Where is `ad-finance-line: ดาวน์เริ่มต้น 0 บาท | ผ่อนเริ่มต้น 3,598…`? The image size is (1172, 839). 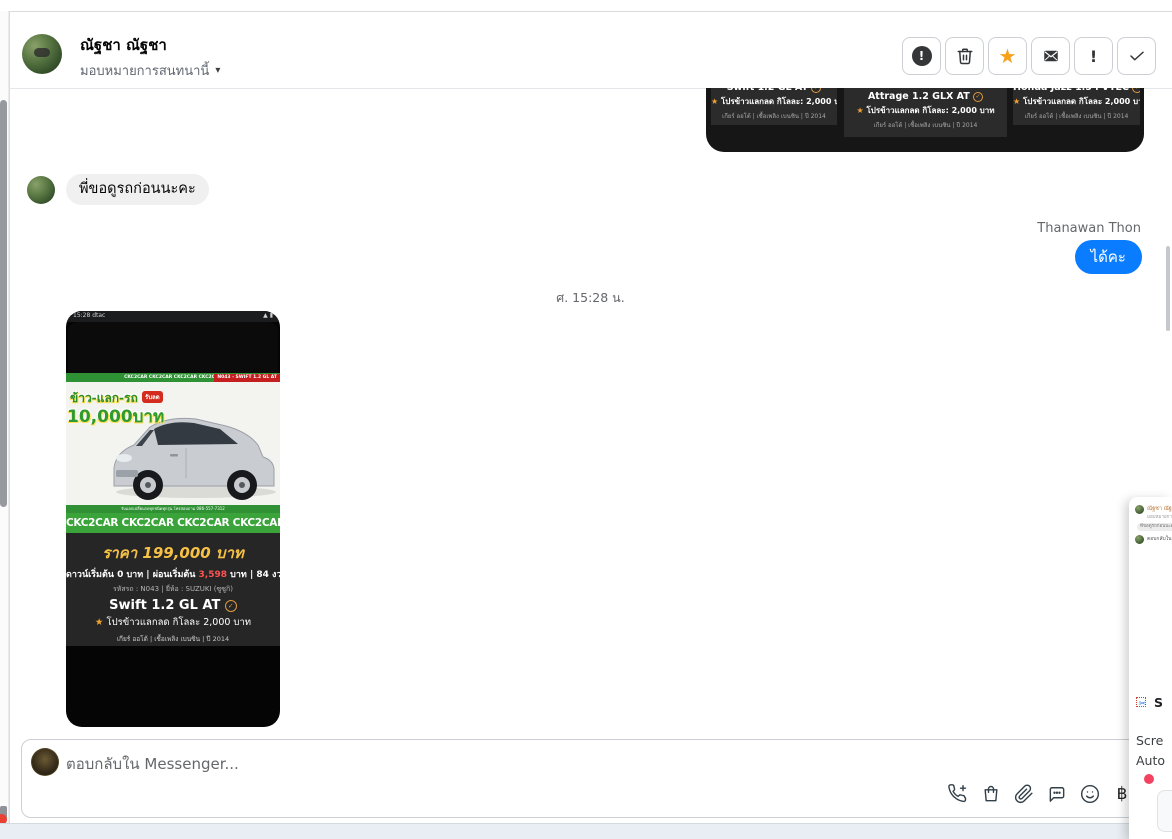
ad-finance-line: ดาวน์เริ่มต้น 0 บาท | ผ่อนเริ่มต้น 3,598… is located at coordinates (173, 574).